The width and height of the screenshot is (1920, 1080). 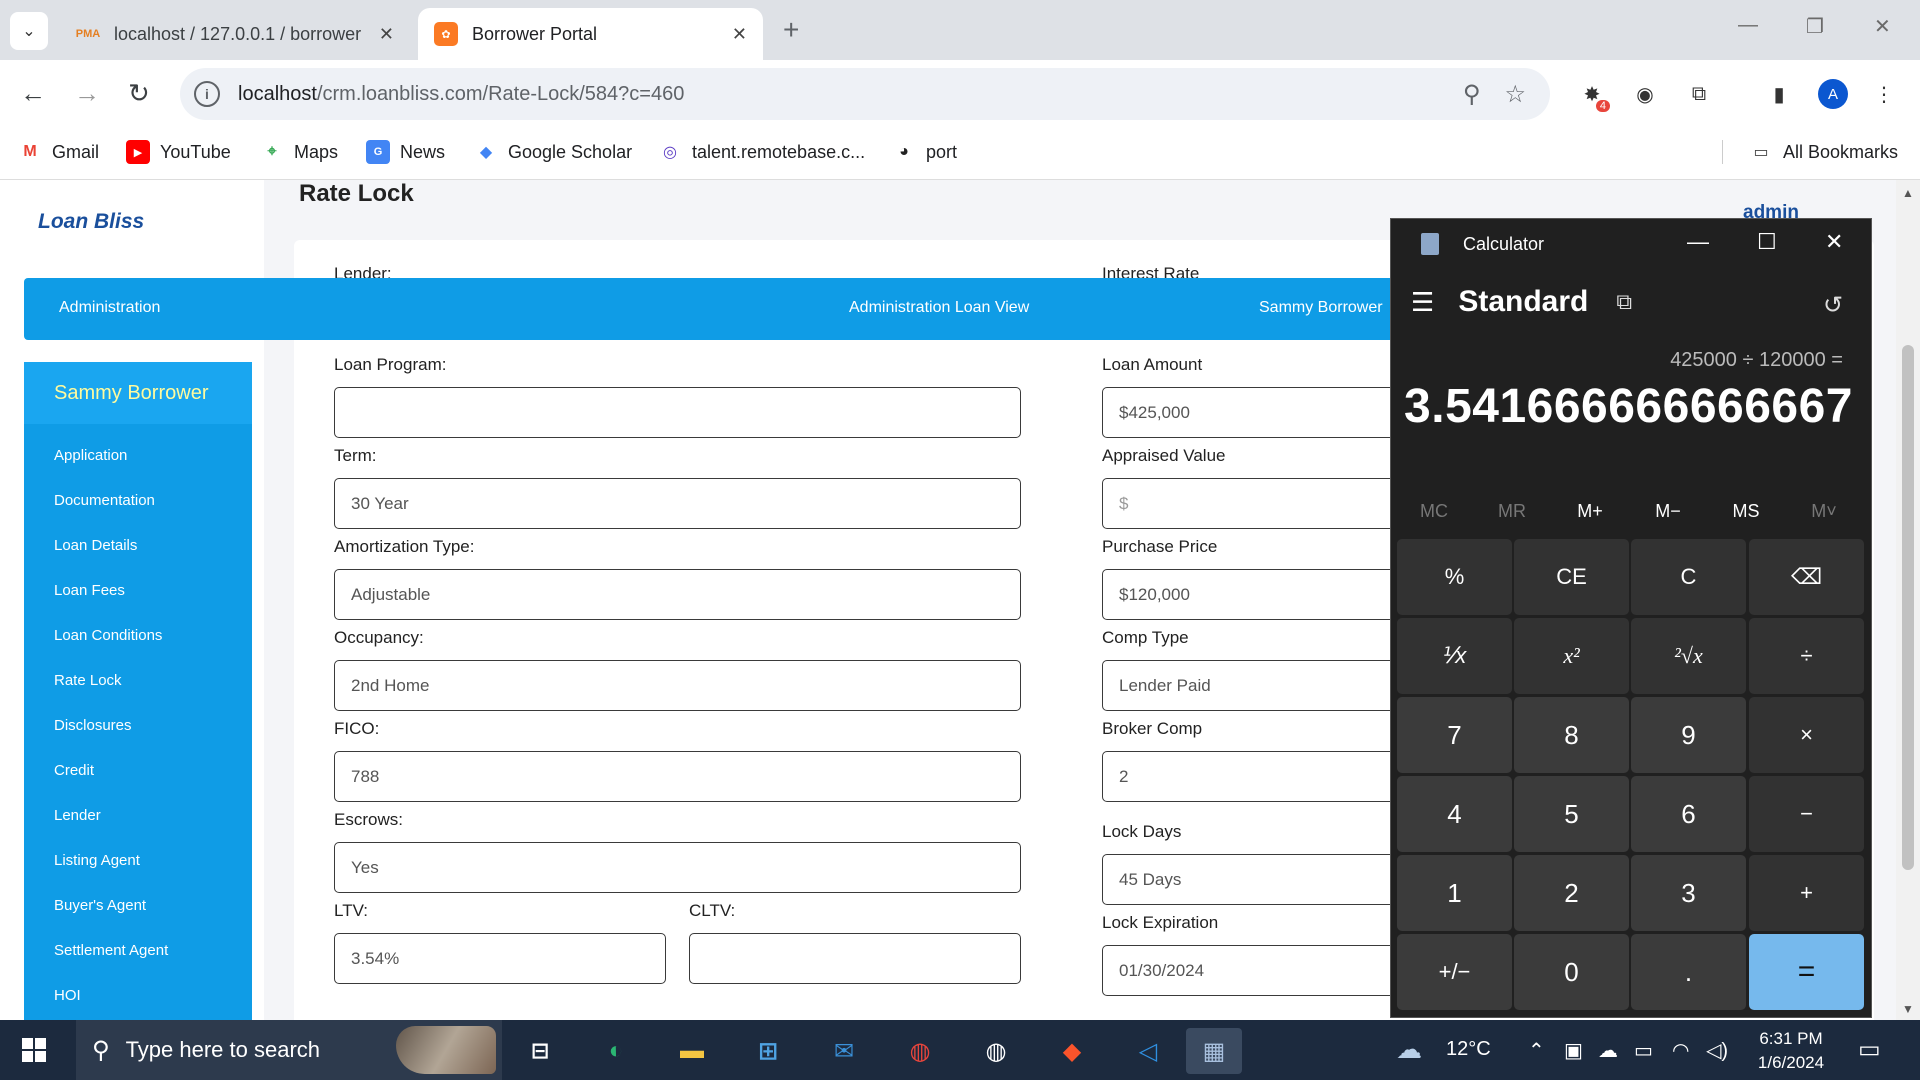 I want to click on tab-search-button: ⌄, so click(x=29, y=31).